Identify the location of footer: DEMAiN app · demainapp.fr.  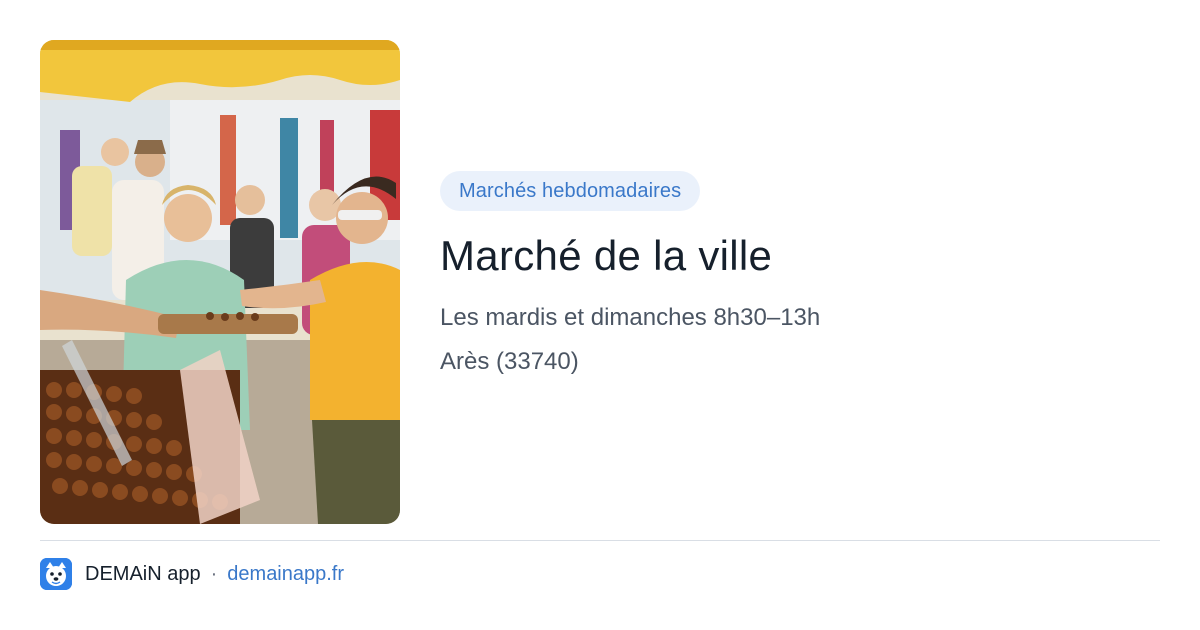
(192, 574).